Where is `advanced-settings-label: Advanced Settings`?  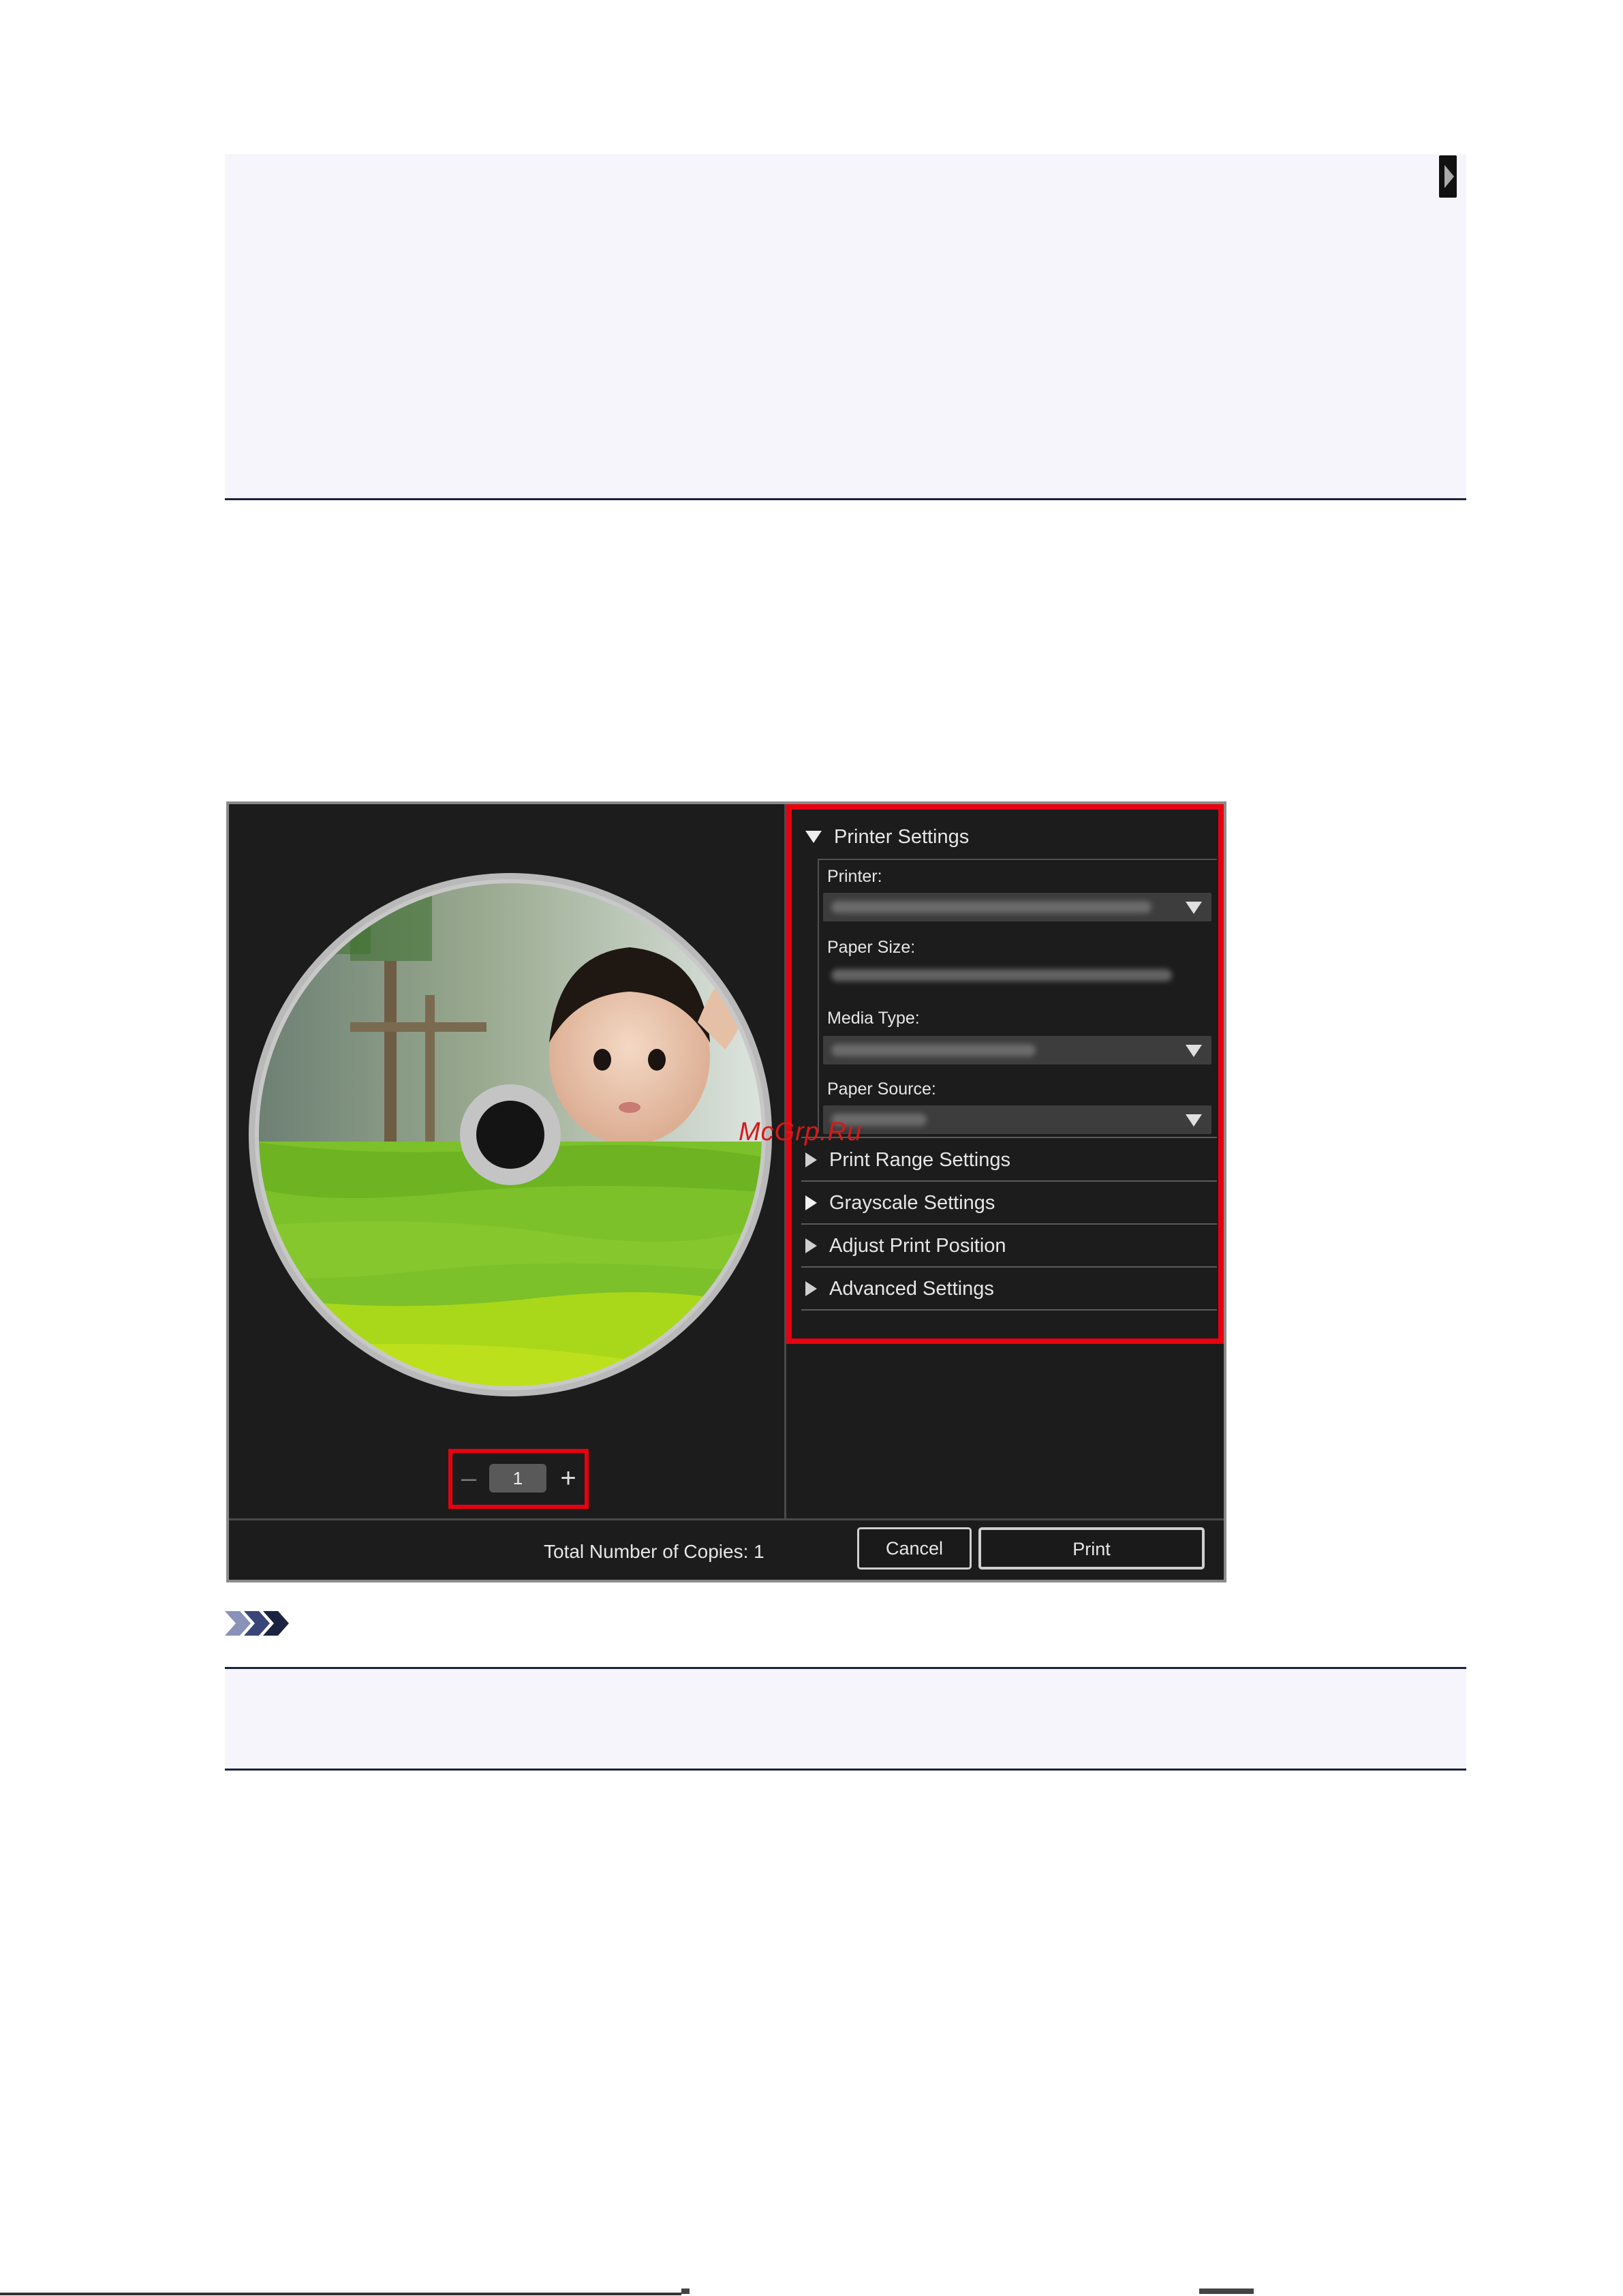
advanced-settings-label: Advanced Settings is located at coordinates (911, 1289).